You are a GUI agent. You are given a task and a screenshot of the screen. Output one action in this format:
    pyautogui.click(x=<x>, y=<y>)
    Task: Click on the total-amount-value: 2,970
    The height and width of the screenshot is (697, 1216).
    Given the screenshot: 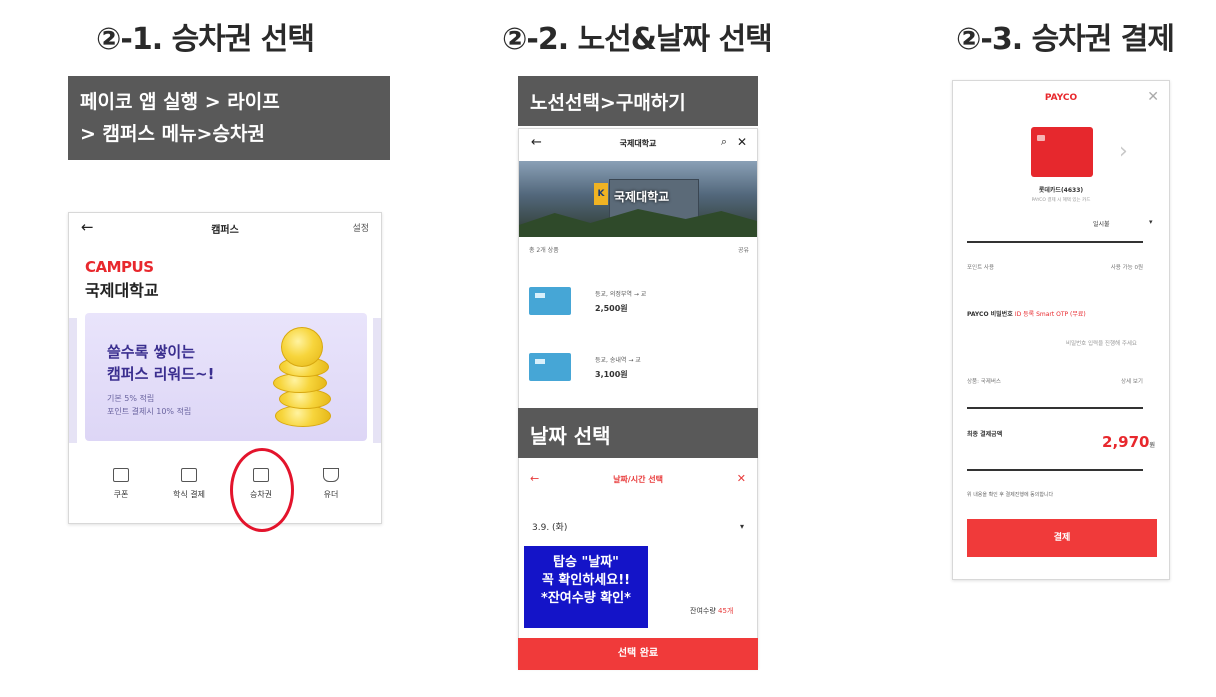 What is the action you would take?
    pyautogui.click(x=1126, y=442)
    